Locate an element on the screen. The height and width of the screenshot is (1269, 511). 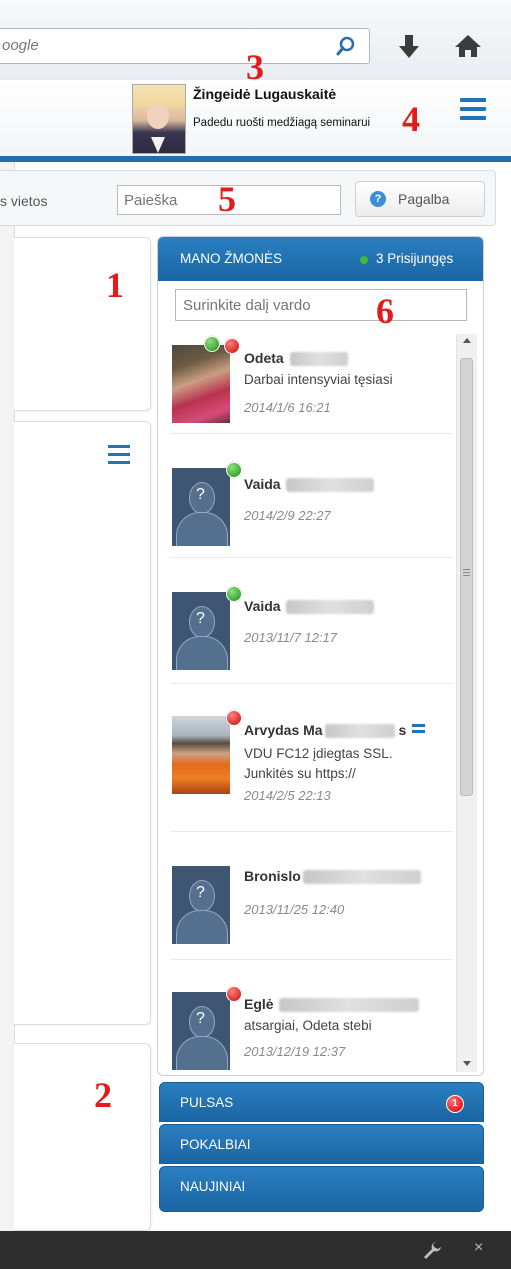
tab-pulsas: PULSAS 1 is located at coordinates (321, 1102).